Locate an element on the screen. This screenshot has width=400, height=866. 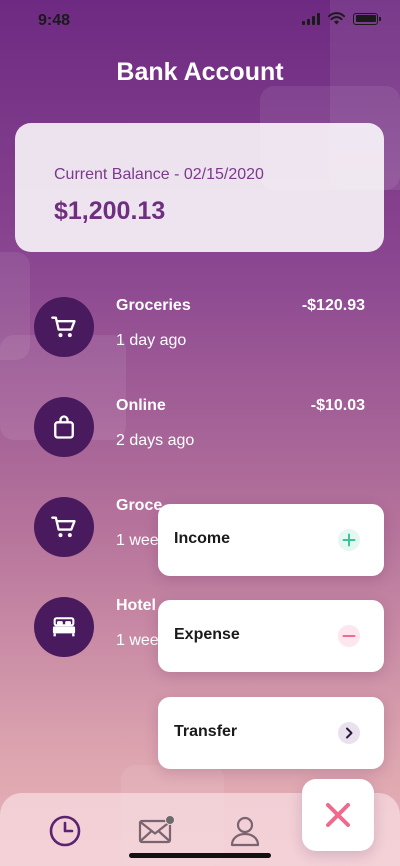
shopping-bag-icon is located at coordinates (64, 427).